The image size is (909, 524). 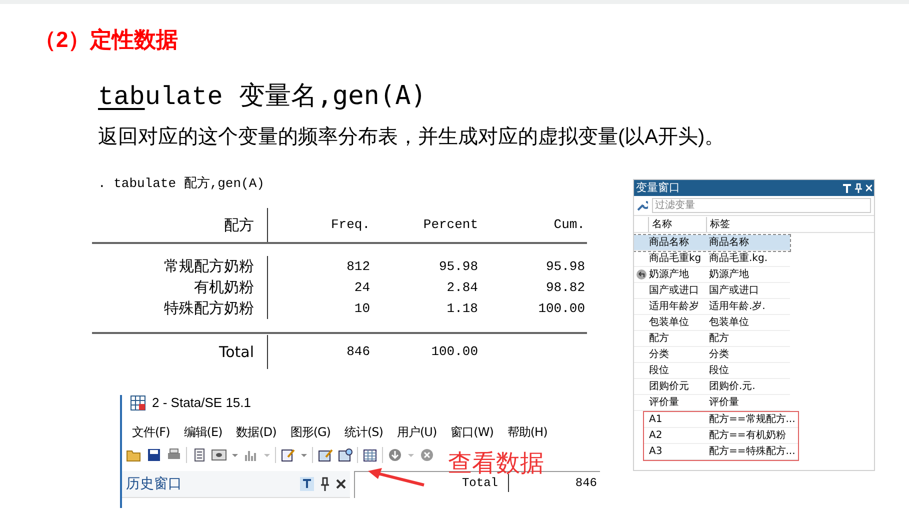 What do you see at coordinates (209, 309) in the screenshot?
I see `row-label: 特殊配方奶粉` at bounding box center [209, 309].